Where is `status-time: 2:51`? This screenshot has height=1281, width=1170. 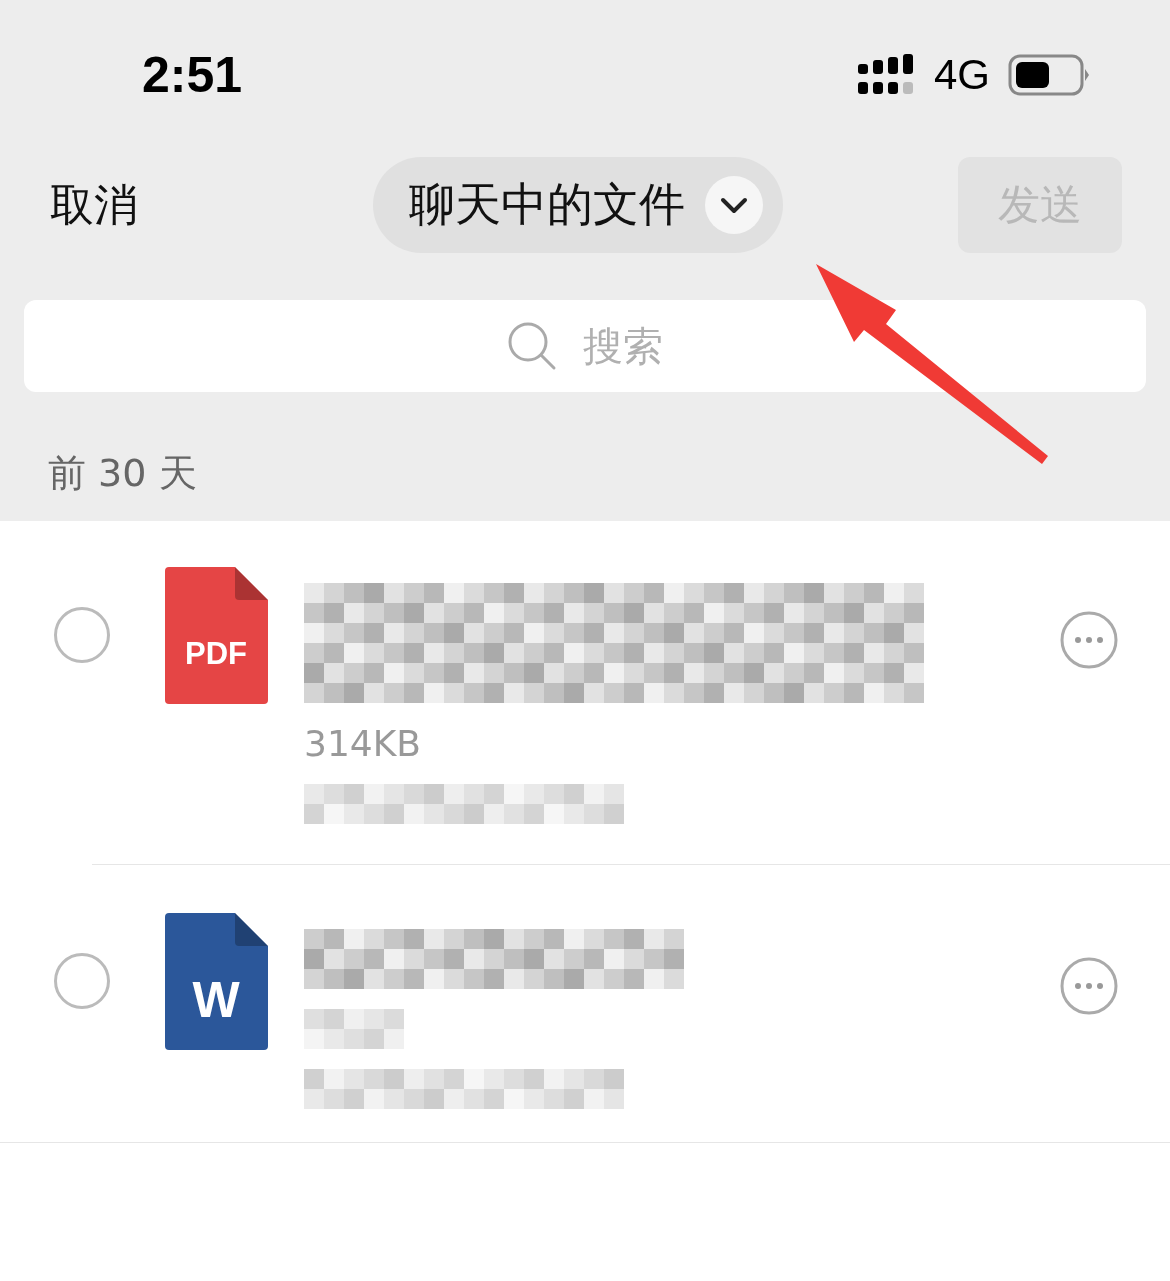 status-time: 2:51 is located at coordinates (192, 75).